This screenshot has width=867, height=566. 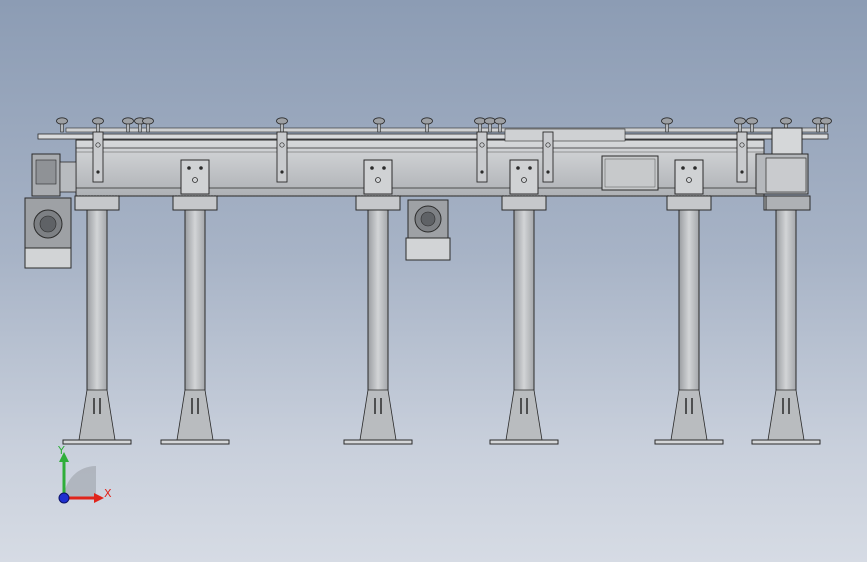 I want to click on left-drive-motor, so click(x=50, y=211).